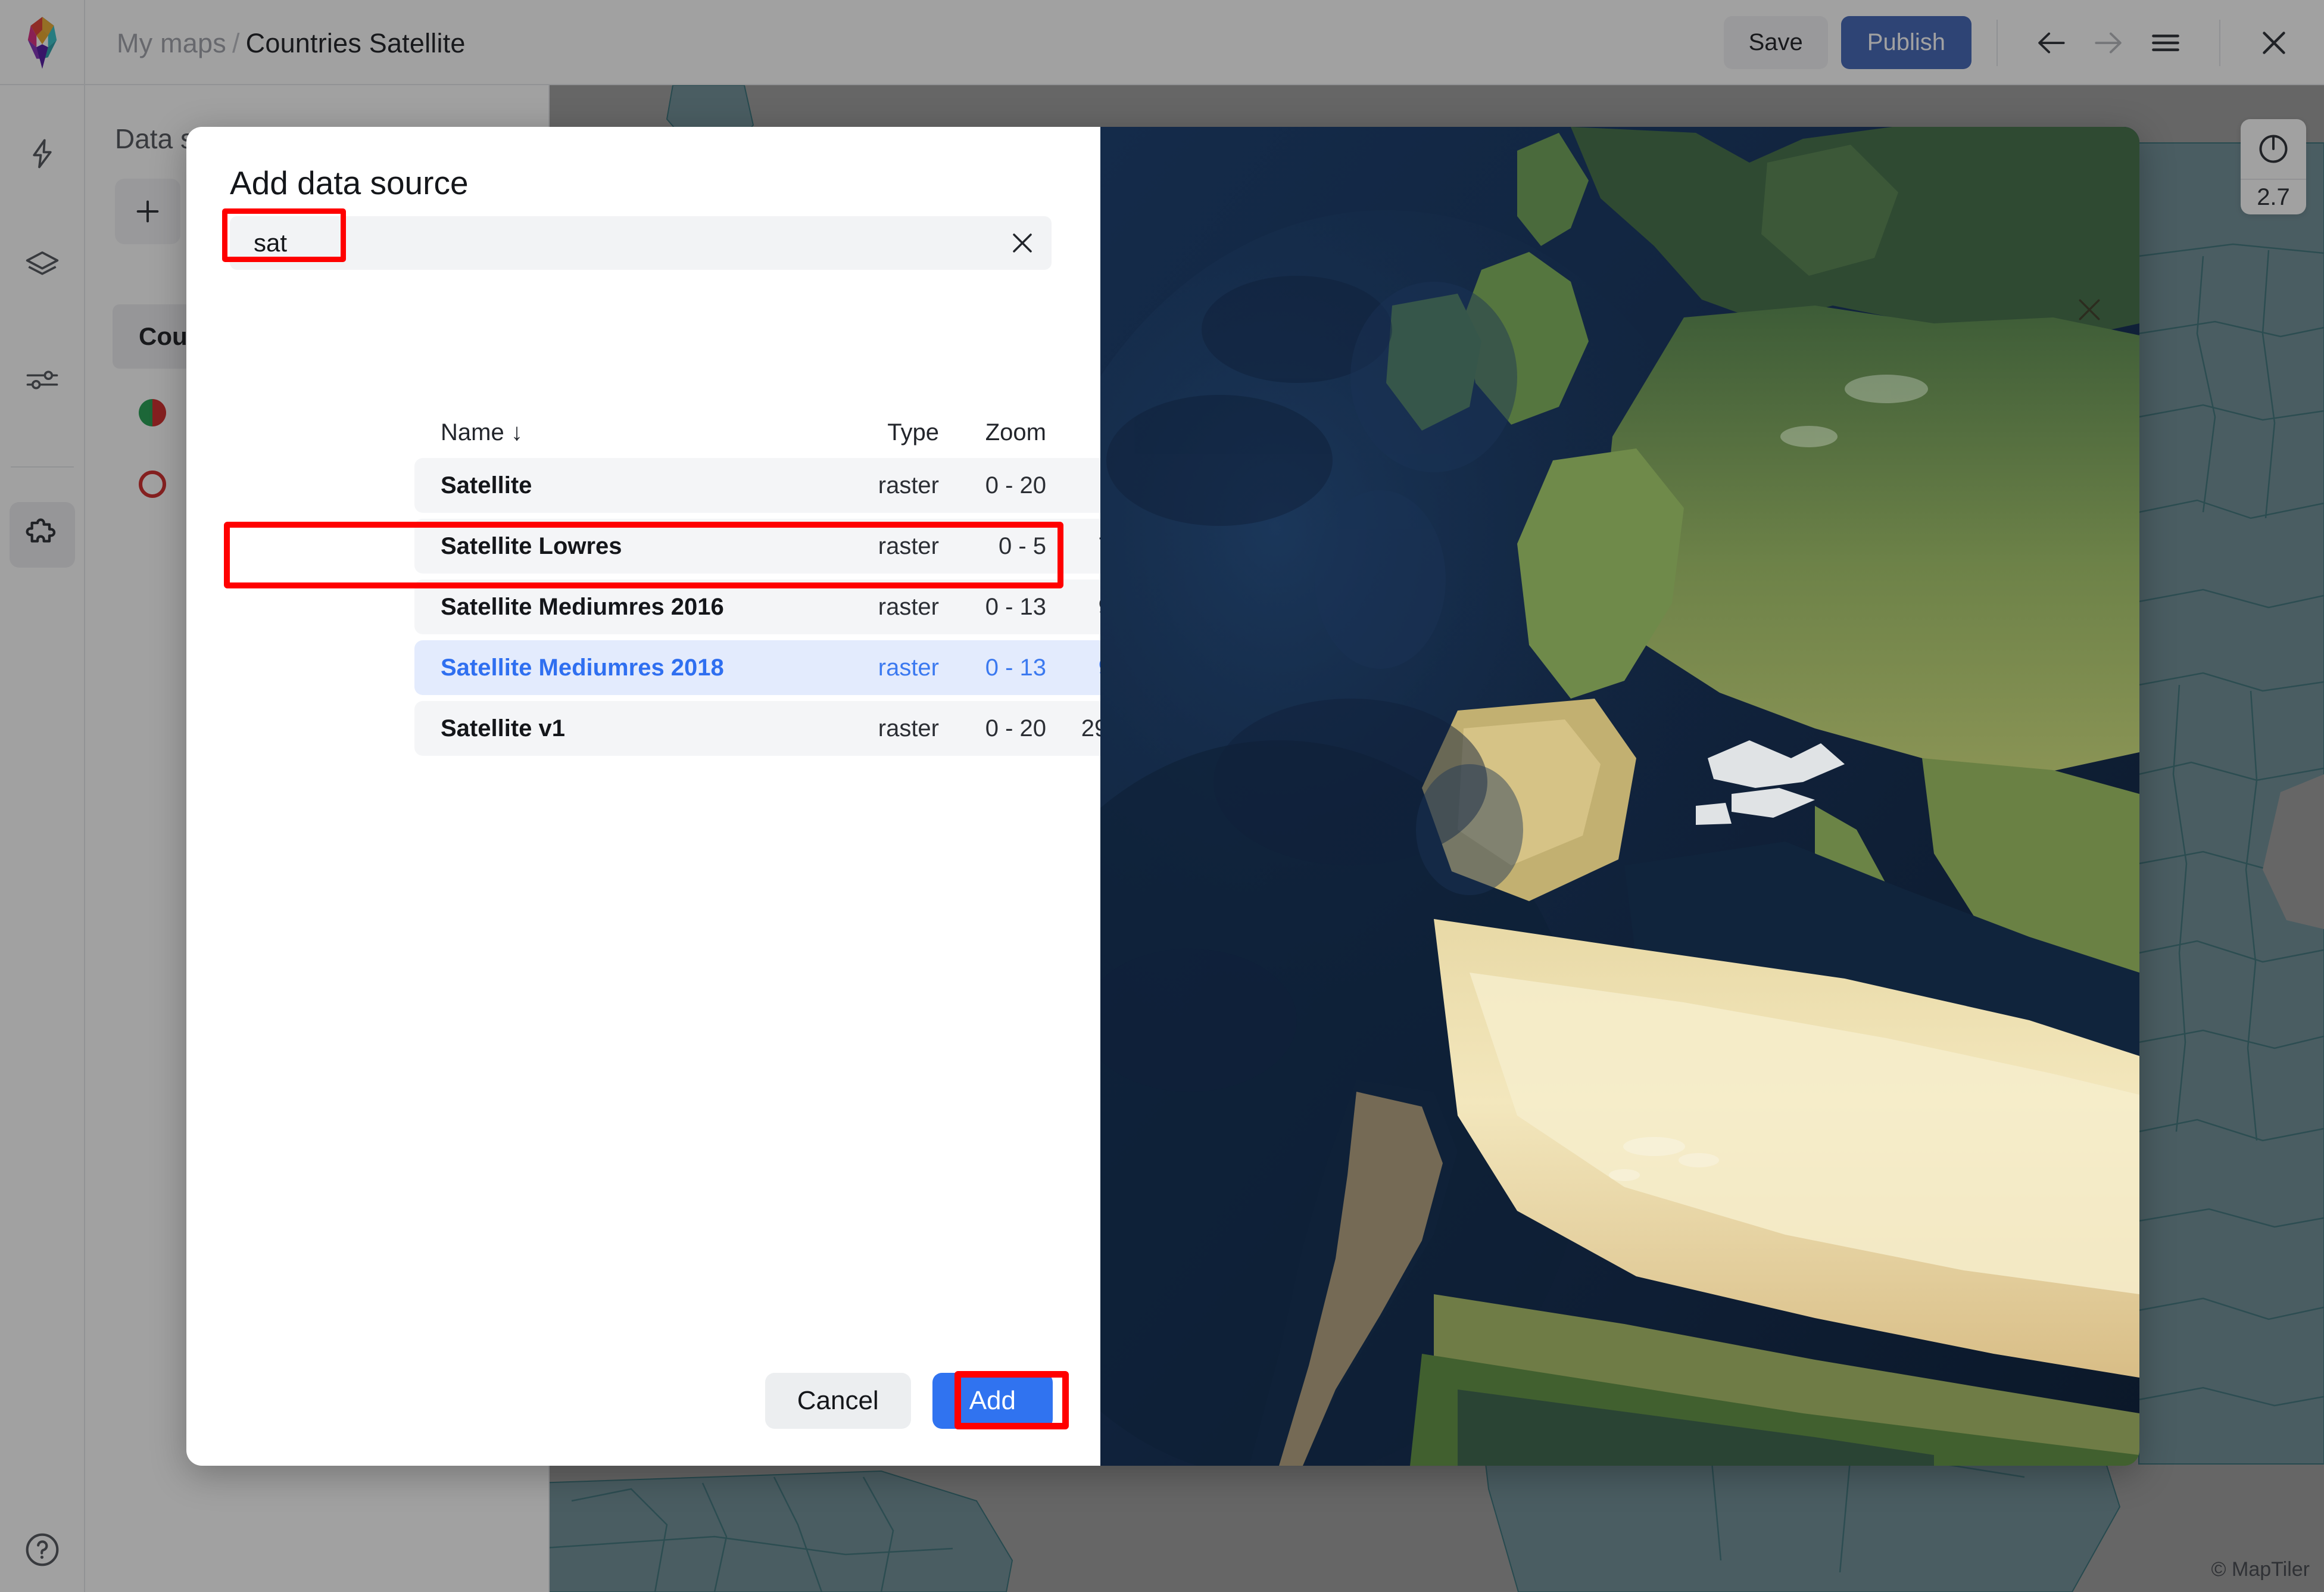  Describe the element at coordinates (472, 432) in the screenshot. I see `column-header-name-label: Name` at that location.